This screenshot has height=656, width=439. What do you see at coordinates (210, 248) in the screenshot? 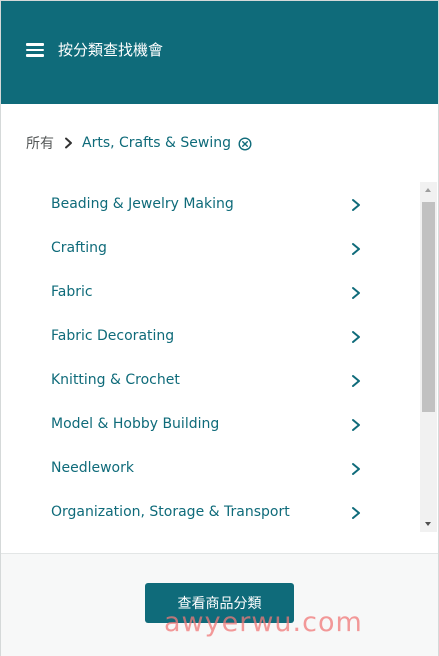
I see `category-item-crafting: Crafting` at bounding box center [210, 248].